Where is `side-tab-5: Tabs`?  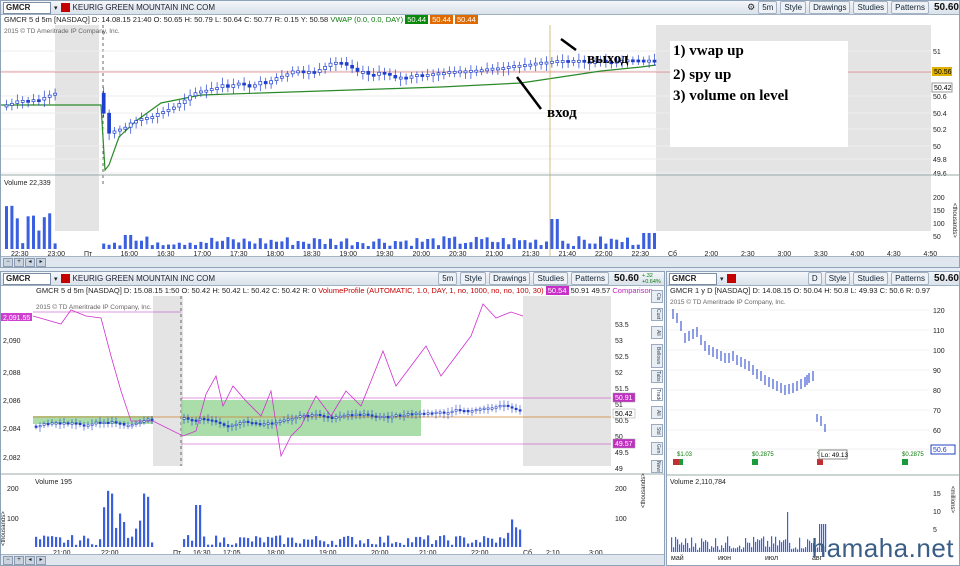
side-tab-5: Tabs is located at coordinates (657, 376).